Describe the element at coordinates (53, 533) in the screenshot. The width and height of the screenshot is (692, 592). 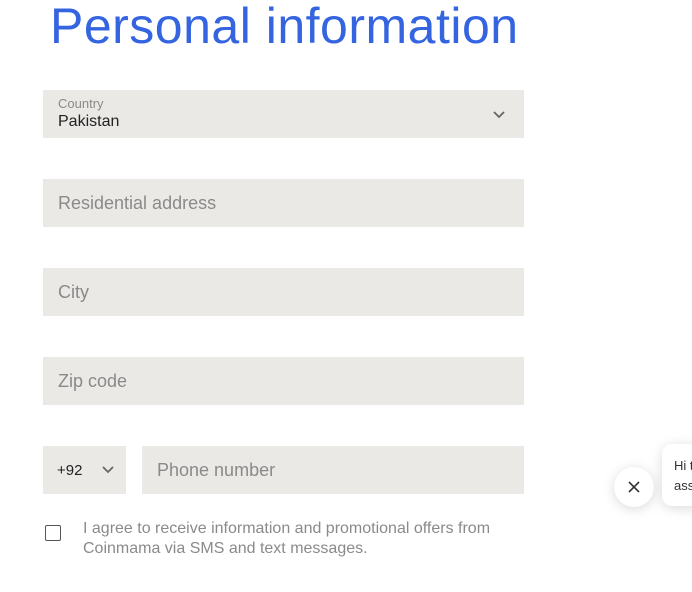
I see `sms-consent-checkbox` at that location.